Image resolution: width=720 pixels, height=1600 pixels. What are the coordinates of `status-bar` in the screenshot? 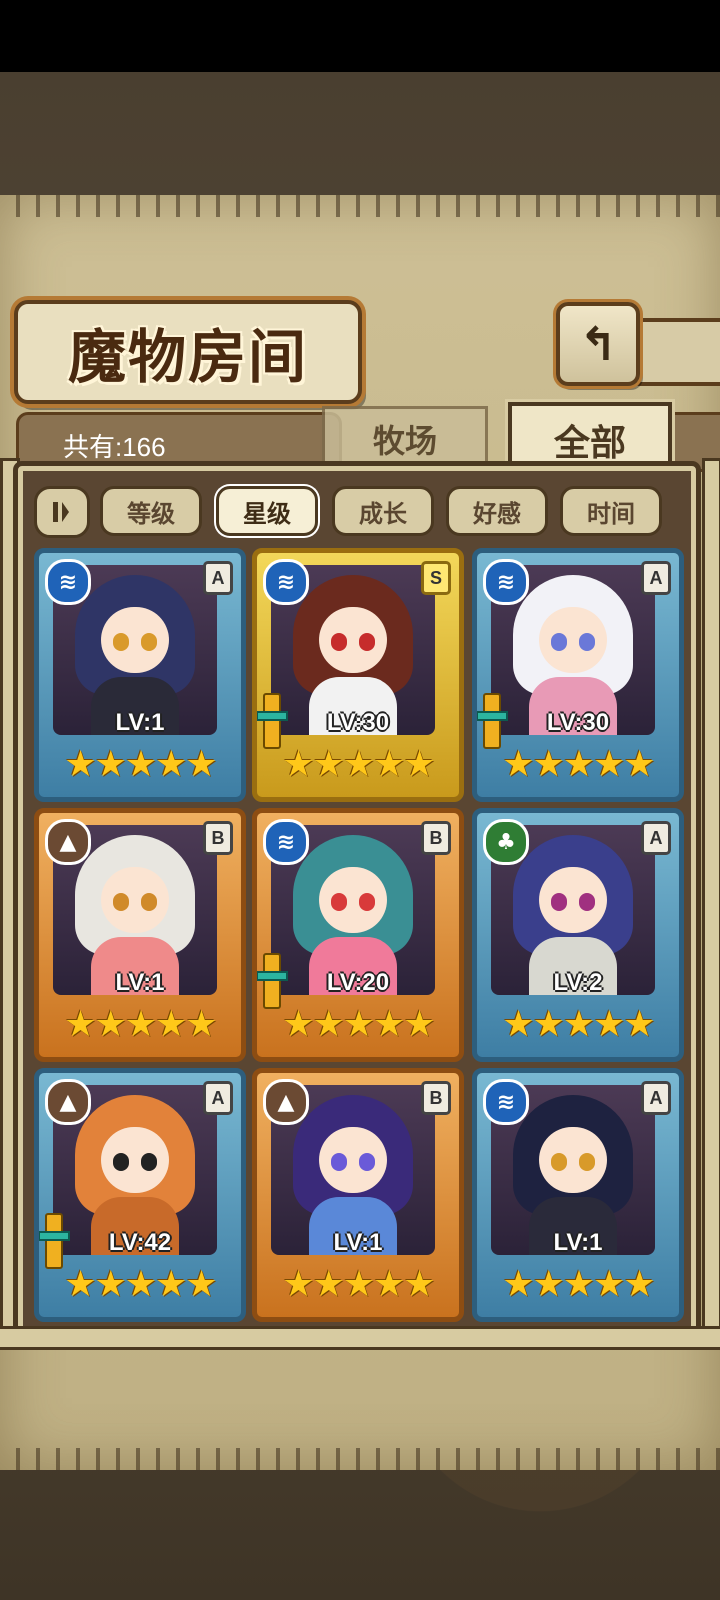 It's located at (360, 36).